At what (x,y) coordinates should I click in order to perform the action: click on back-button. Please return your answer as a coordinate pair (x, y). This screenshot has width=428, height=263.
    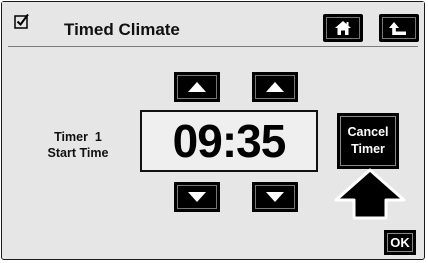
    Looking at the image, I should click on (399, 28).